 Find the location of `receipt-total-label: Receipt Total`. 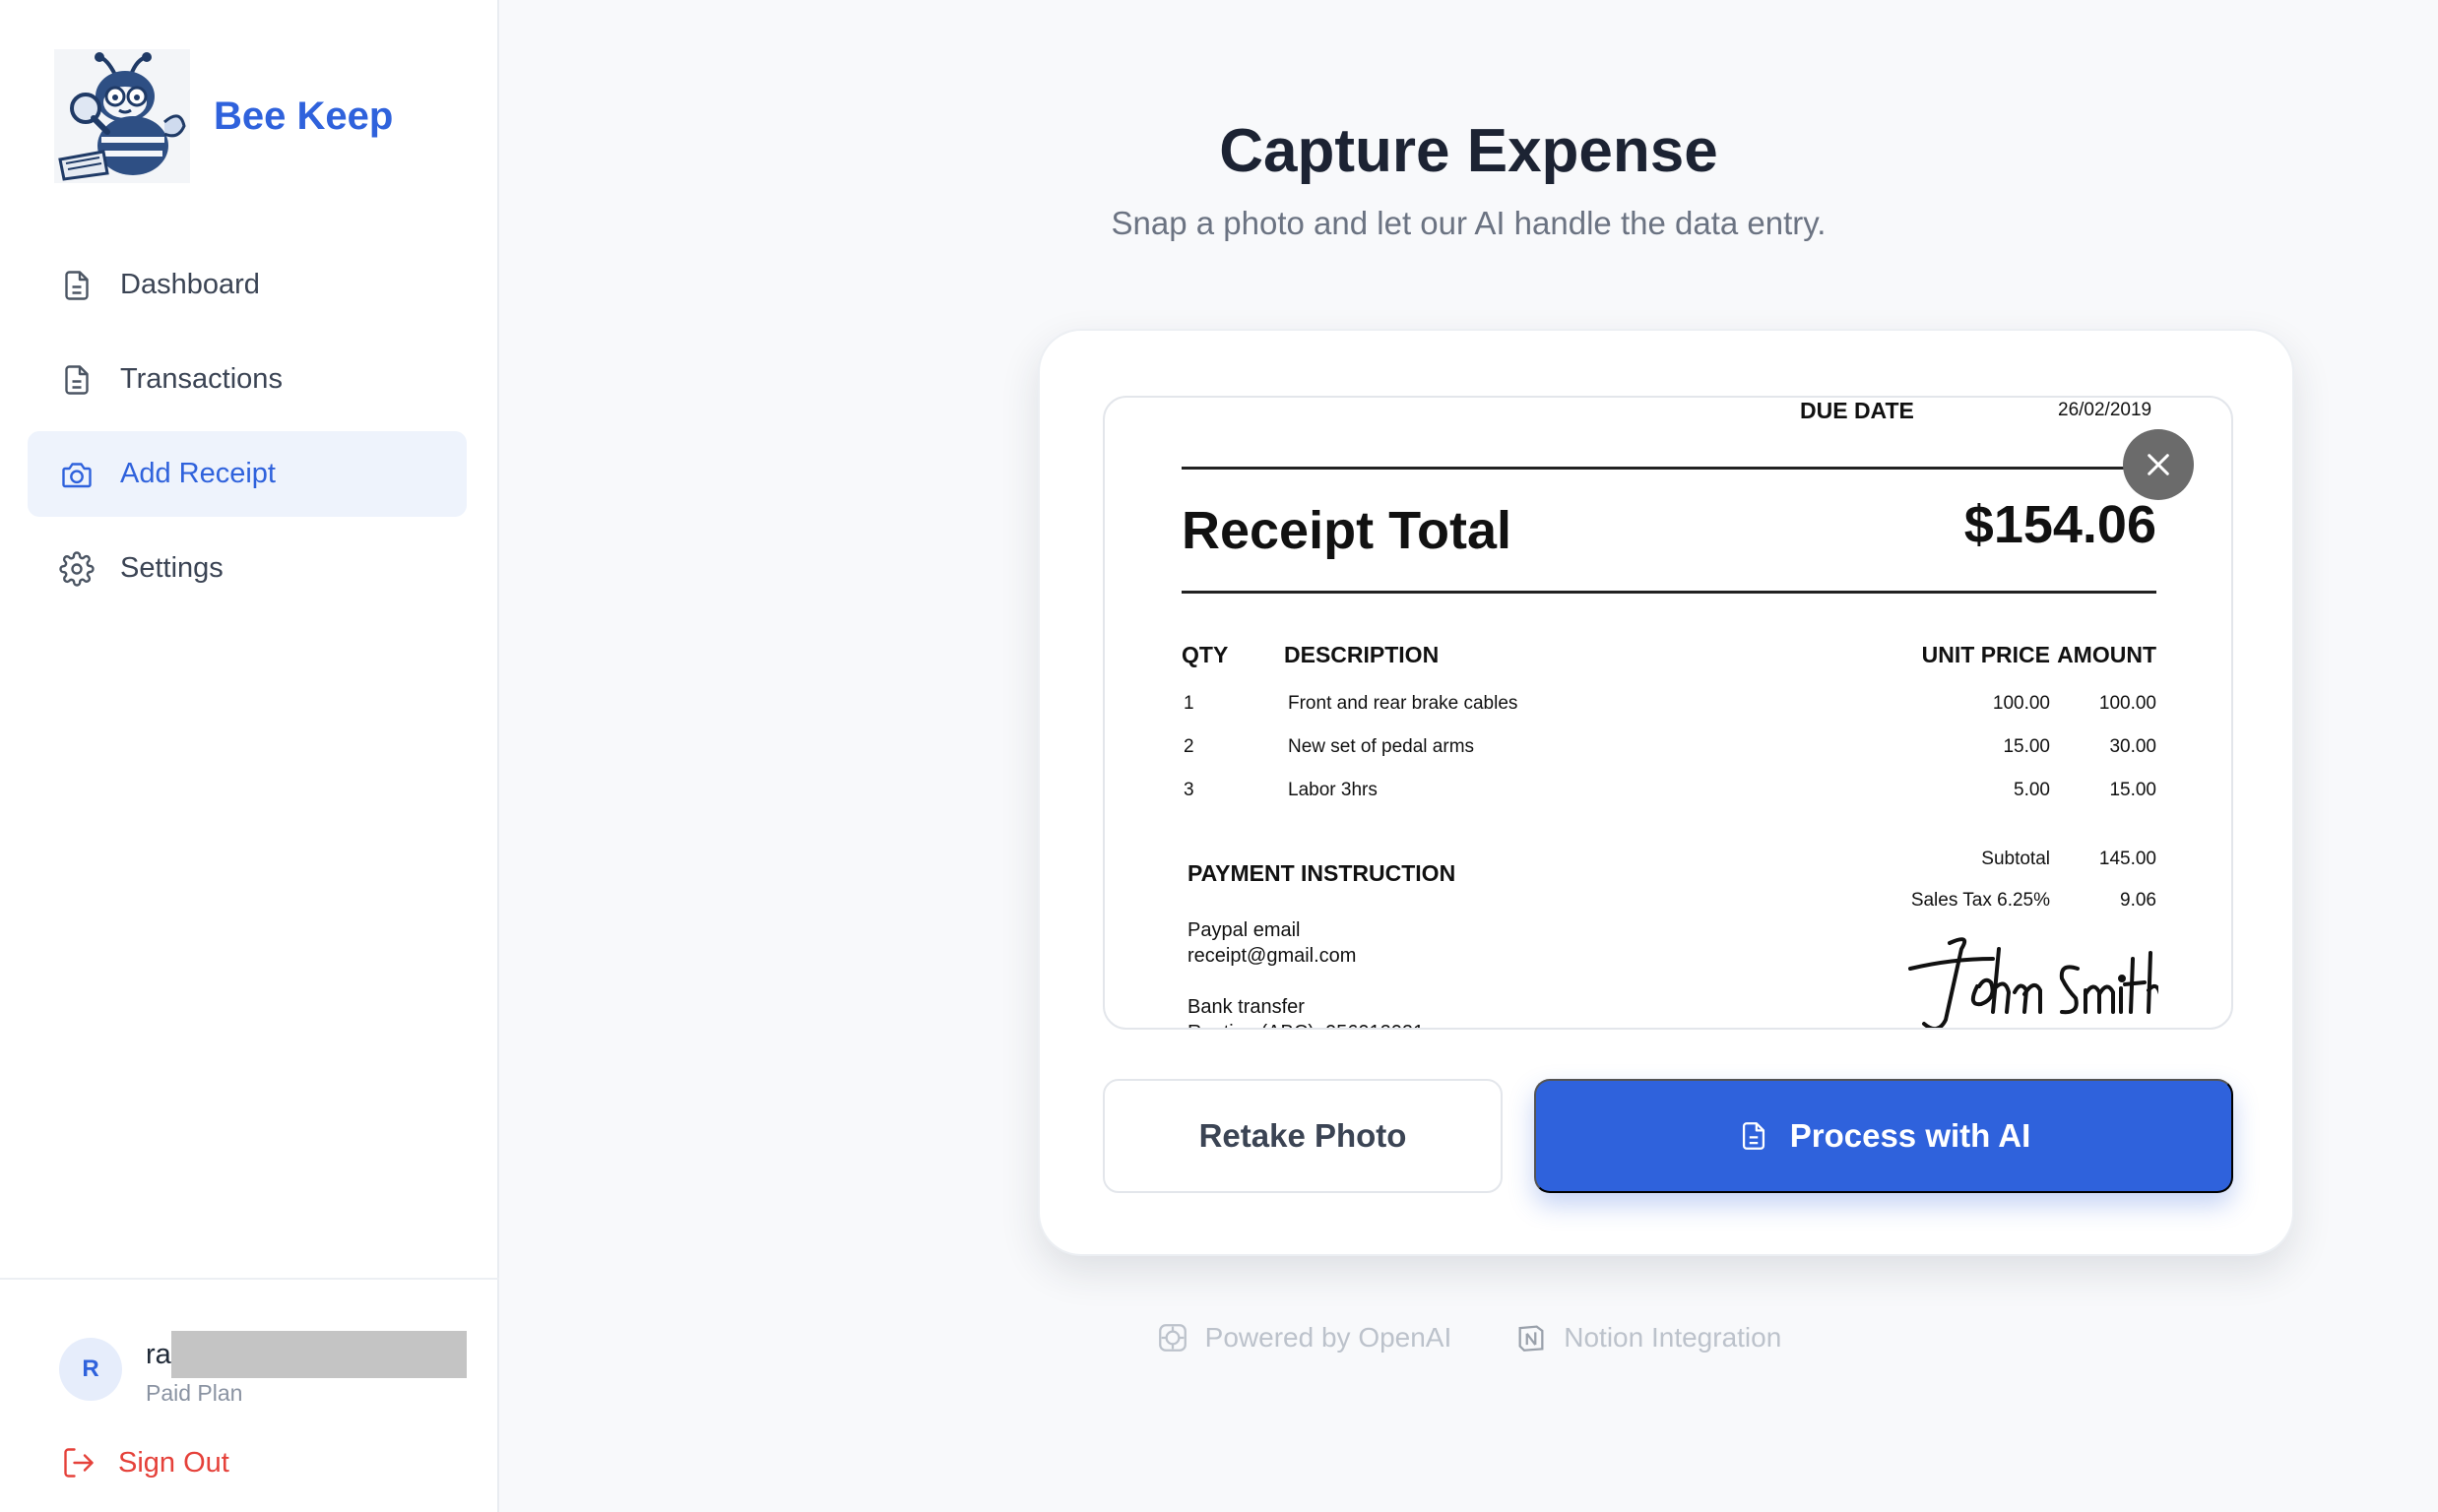

receipt-total-label: Receipt Total is located at coordinates (1347, 530).